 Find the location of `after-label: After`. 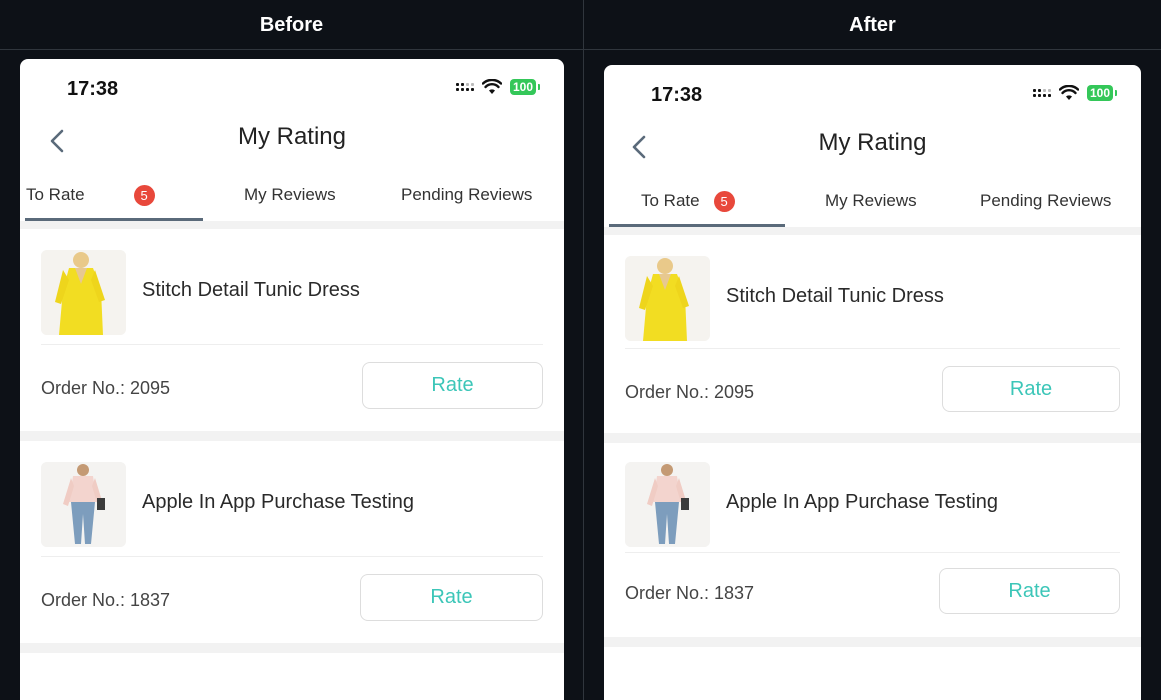

after-label: After is located at coordinates (872, 25).